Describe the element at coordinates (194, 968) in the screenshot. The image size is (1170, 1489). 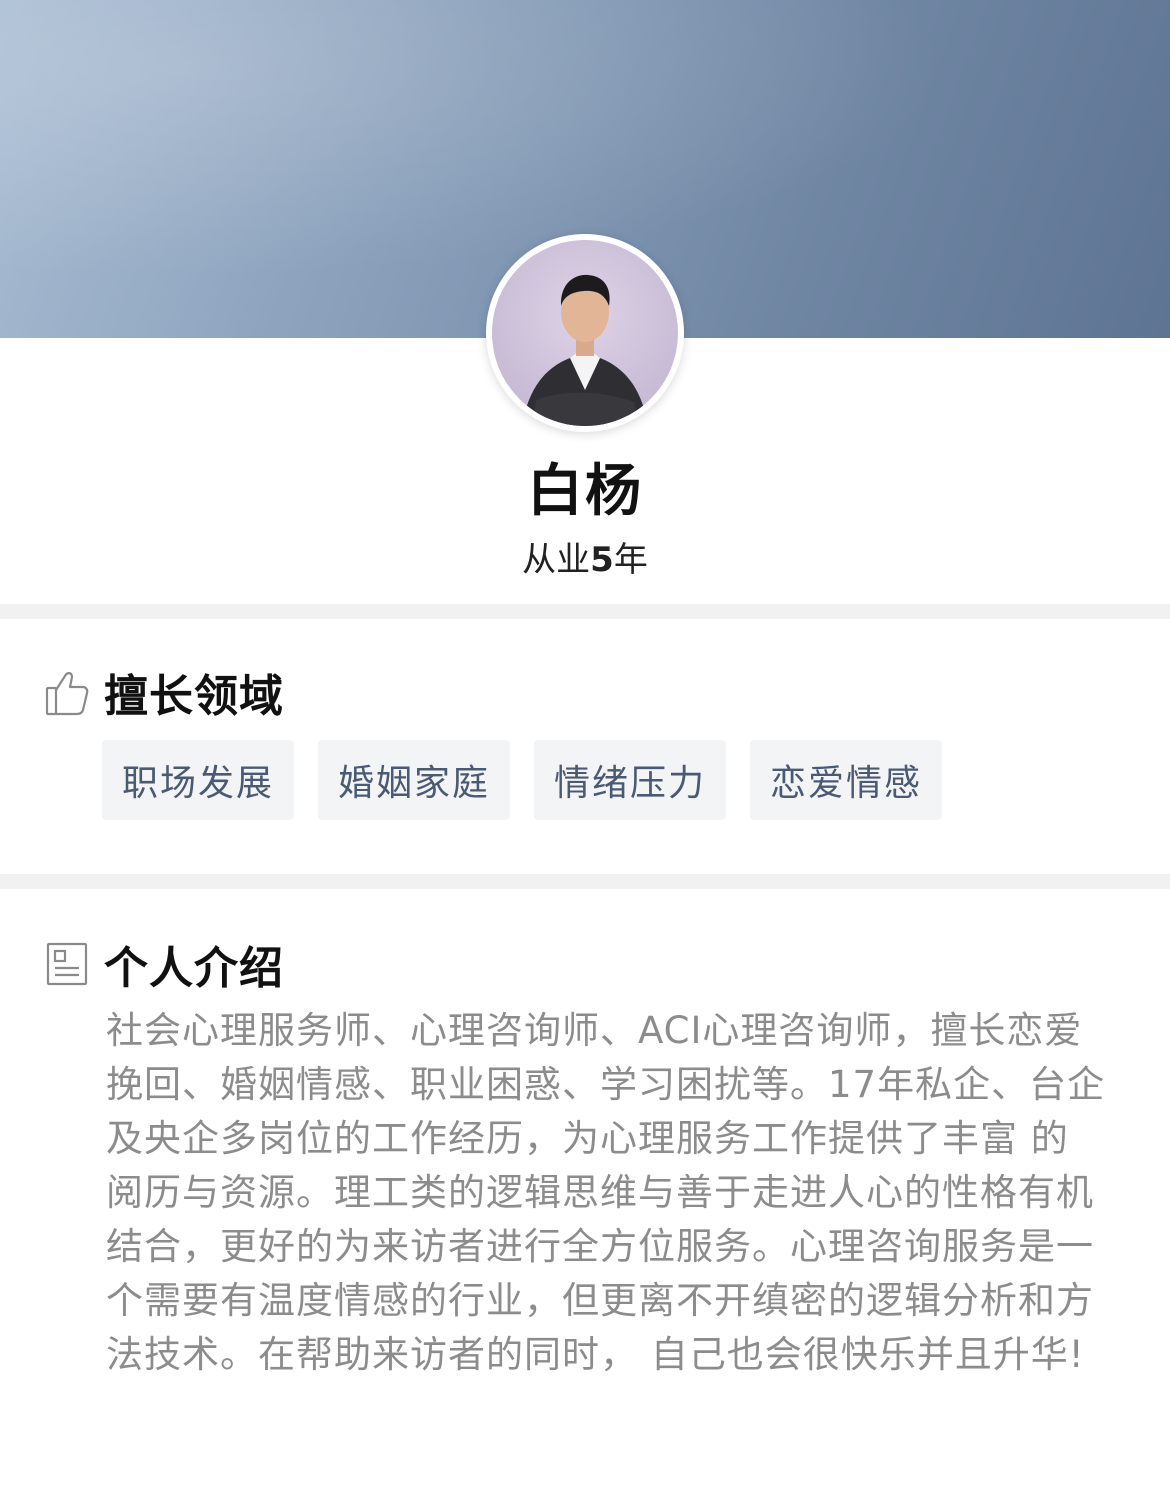
I see `intro-title: 个人介绍` at that location.